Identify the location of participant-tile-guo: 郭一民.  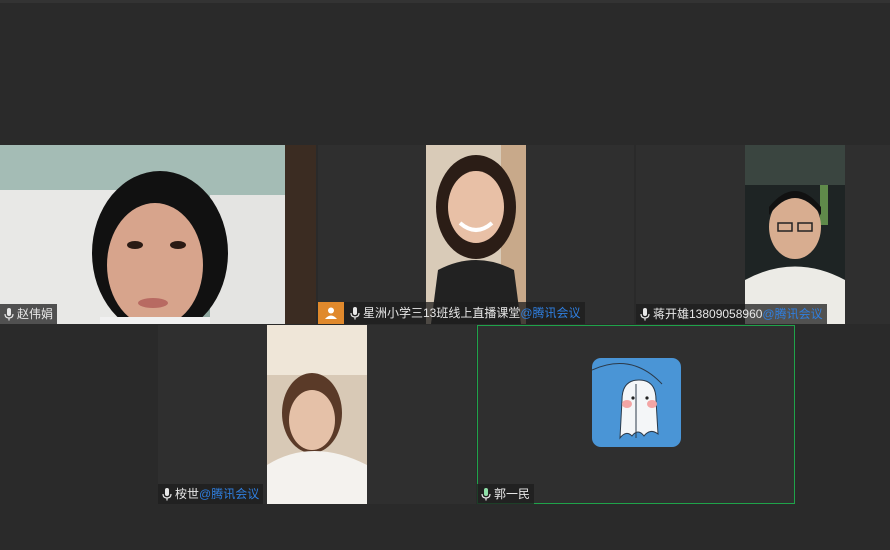
(636, 414).